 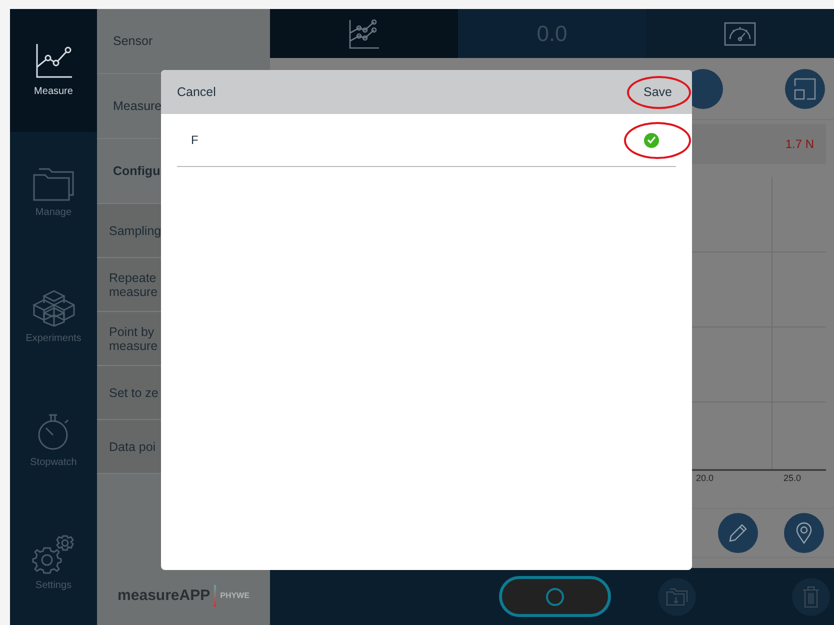 I want to click on nav-label: Measure, so click(x=53, y=92).